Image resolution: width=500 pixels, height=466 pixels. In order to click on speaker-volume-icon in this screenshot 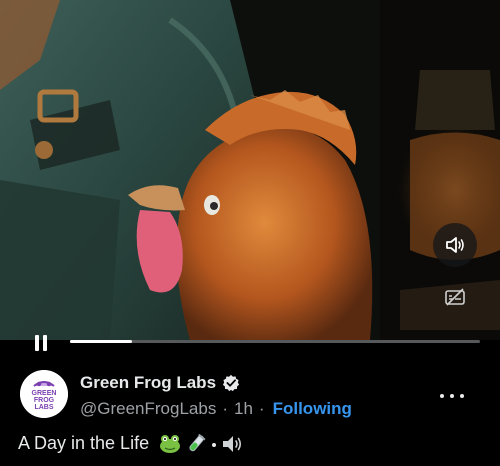, I will do `click(455, 245)`.